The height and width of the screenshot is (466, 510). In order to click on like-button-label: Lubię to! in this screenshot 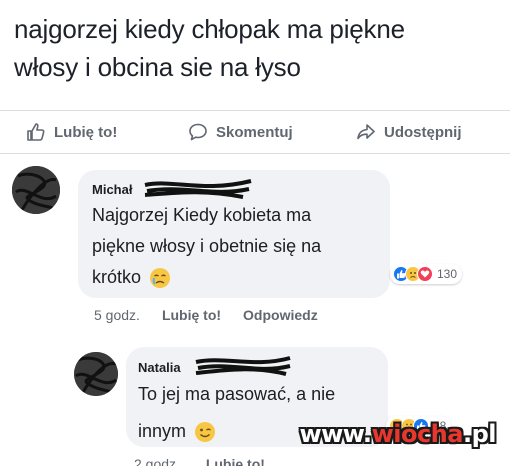, I will do `click(86, 132)`.